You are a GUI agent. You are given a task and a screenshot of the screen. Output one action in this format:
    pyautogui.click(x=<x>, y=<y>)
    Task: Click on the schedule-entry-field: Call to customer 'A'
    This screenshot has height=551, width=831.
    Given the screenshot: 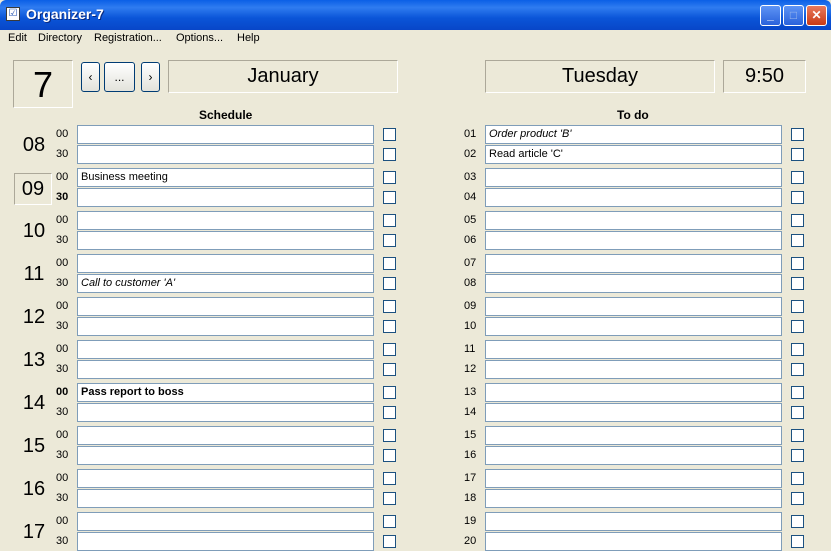 What is the action you would take?
    pyautogui.click(x=225, y=283)
    